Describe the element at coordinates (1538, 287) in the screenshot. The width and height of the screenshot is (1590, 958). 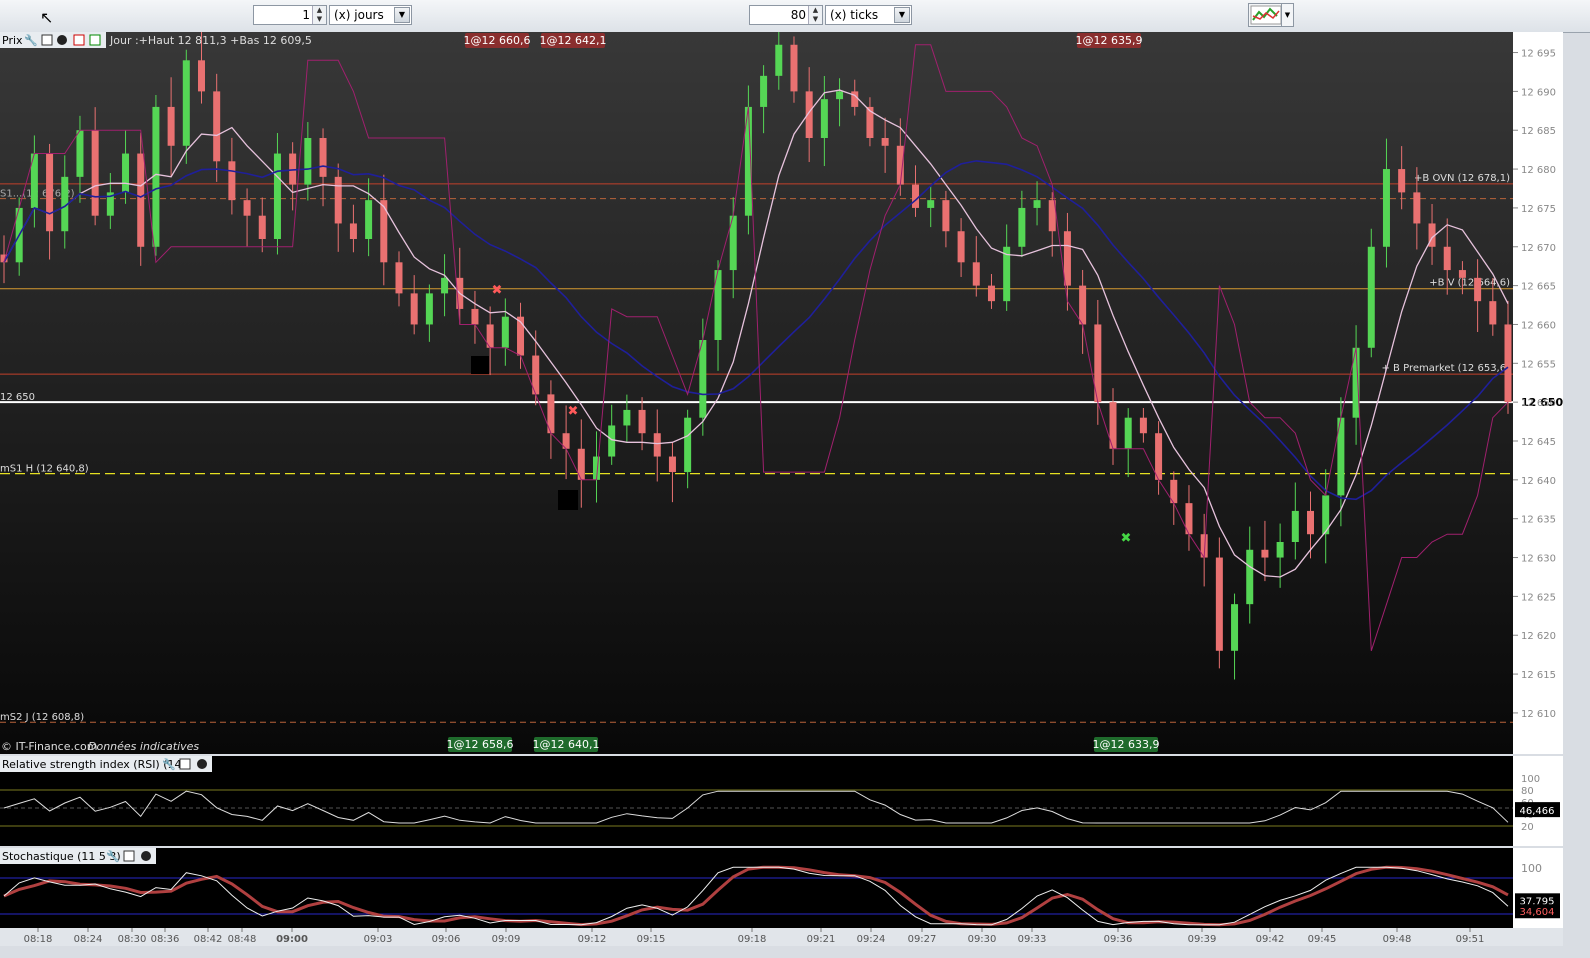
I see `y-tick-label: 12 665` at that location.